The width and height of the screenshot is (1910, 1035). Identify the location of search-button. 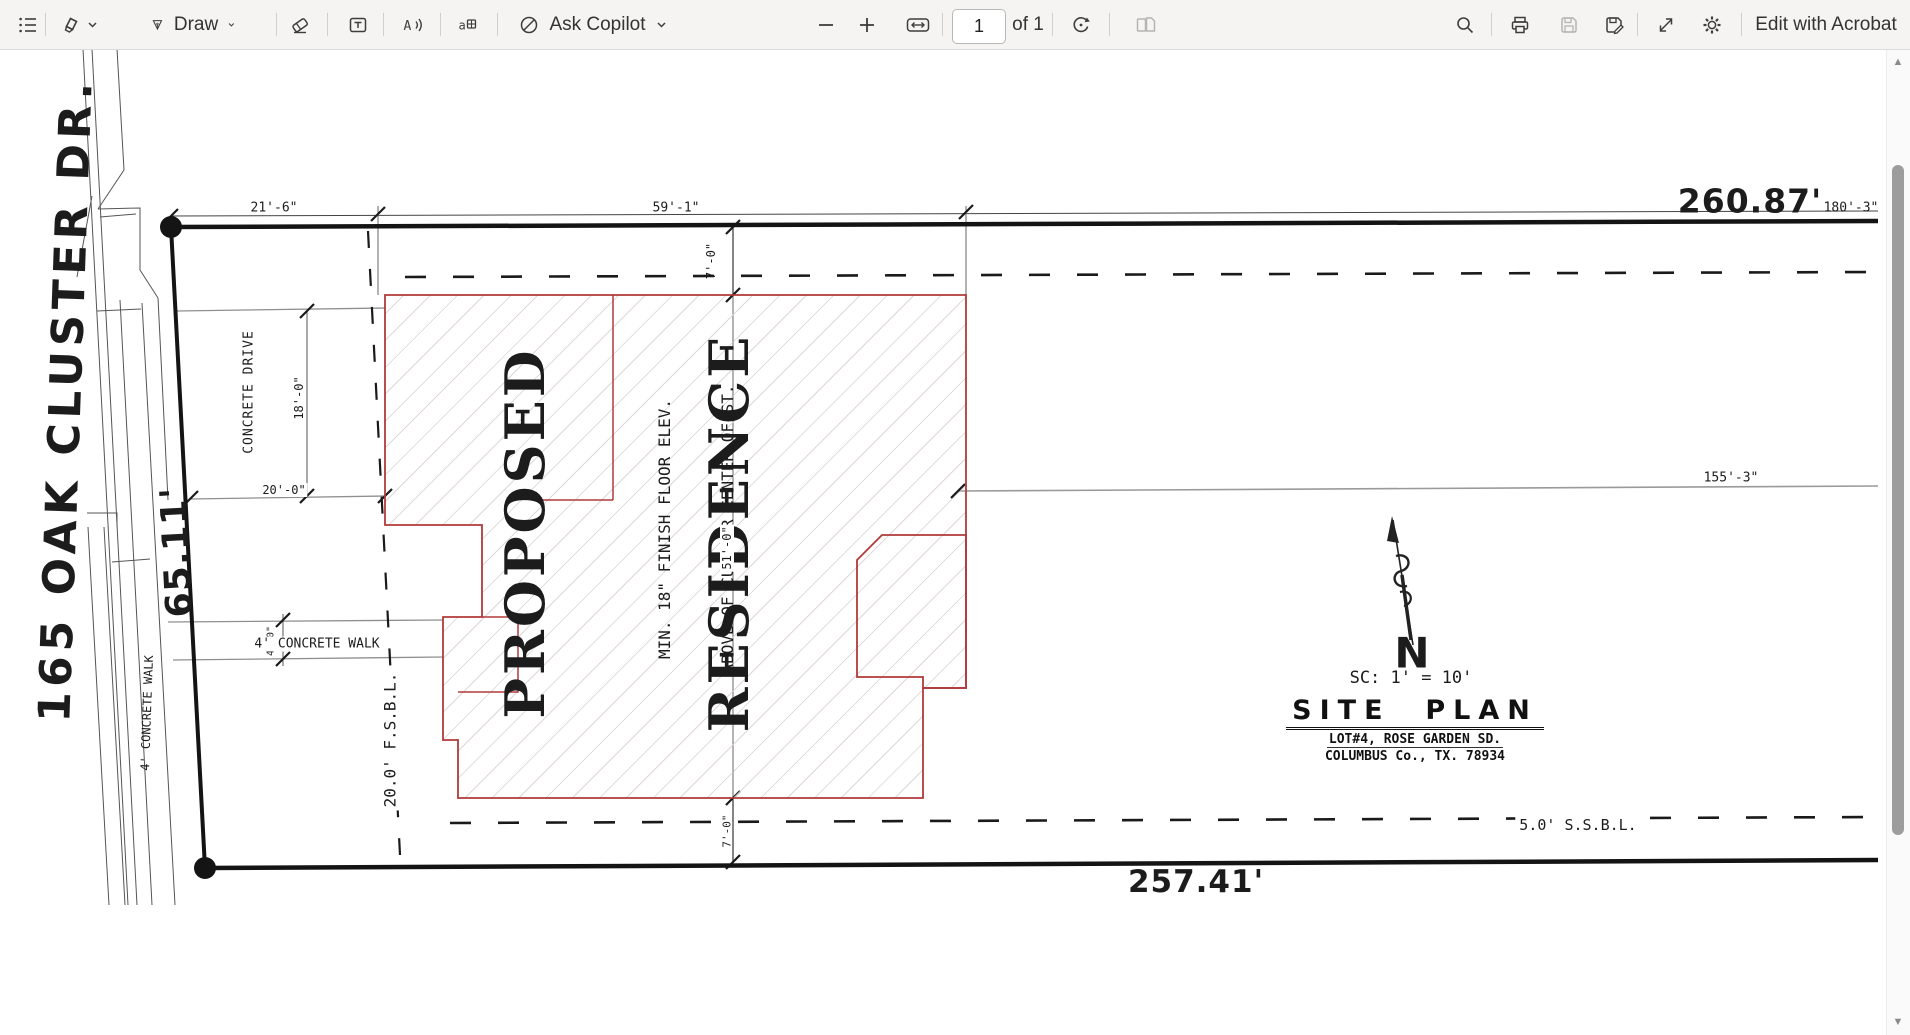
(1465, 24).